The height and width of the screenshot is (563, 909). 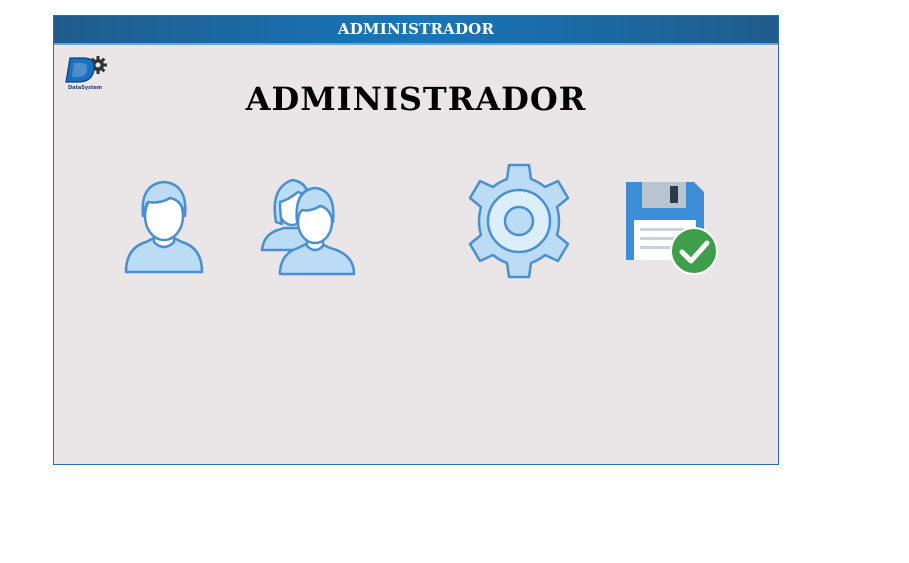 I want to click on gear-icon, so click(x=519, y=221).